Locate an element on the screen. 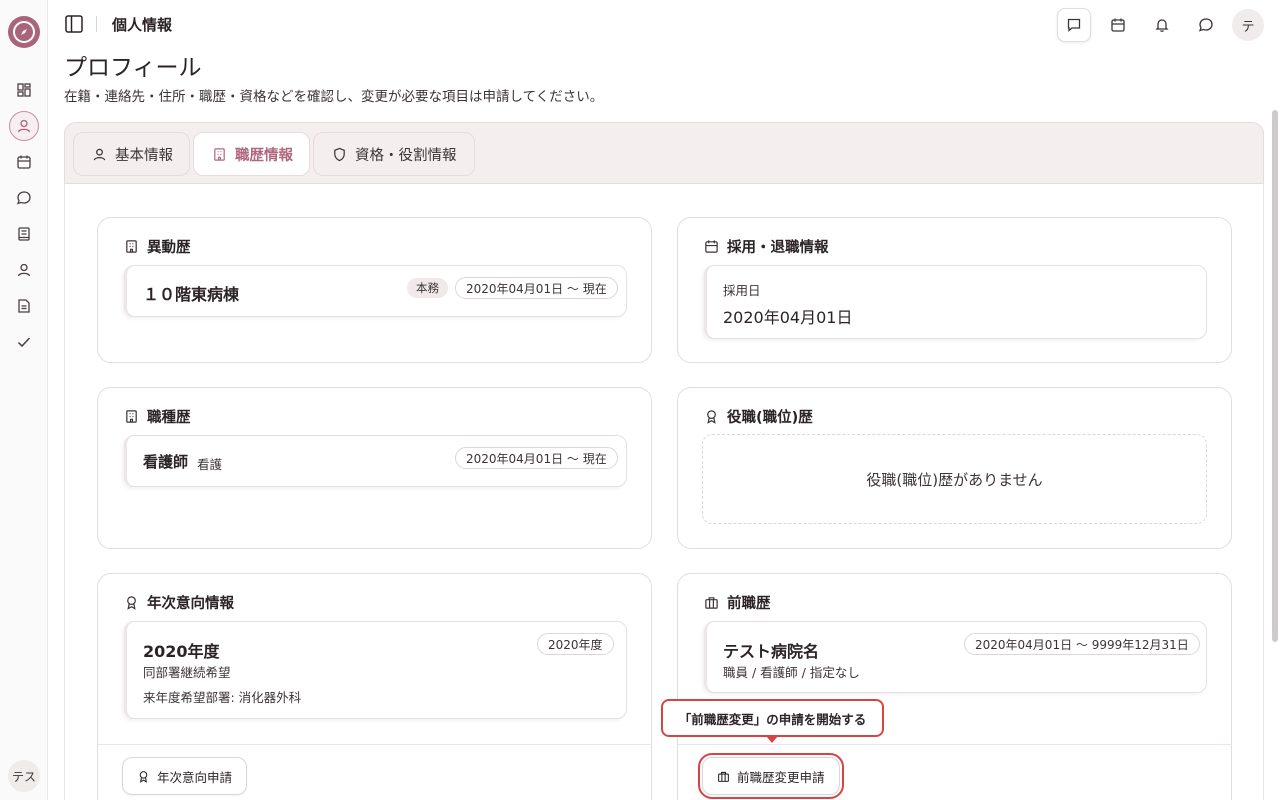 This screenshot has height=800, width=1280. header-divider is located at coordinates (96, 24).